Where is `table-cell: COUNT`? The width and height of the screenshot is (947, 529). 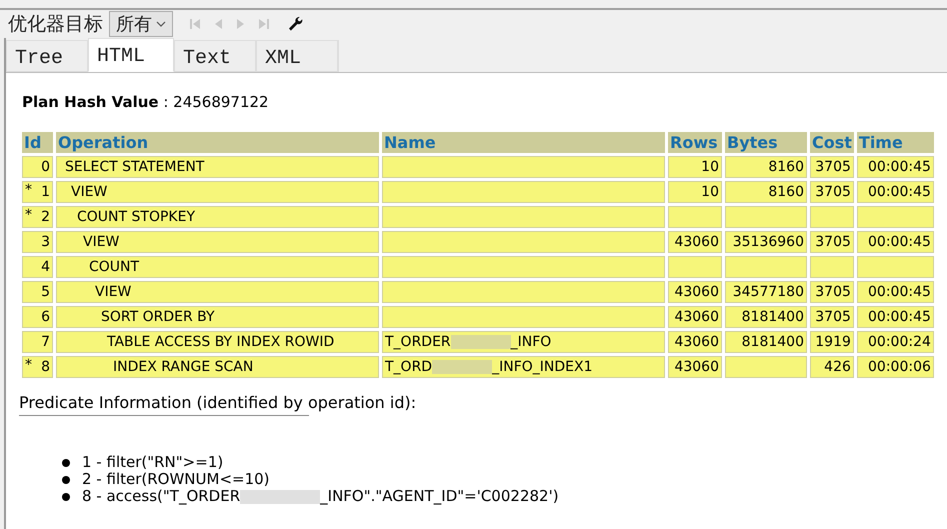 table-cell: COUNT is located at coordinates (217, 267).